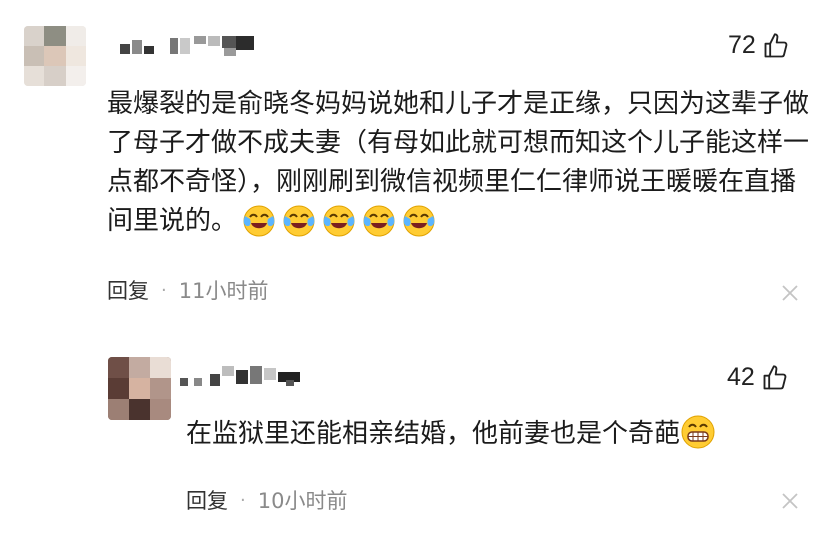 This screenshot has width=834, height=546. Describe the element at coordinates (758, 377) in the screenshot. I see `like-button: 42` at that location.